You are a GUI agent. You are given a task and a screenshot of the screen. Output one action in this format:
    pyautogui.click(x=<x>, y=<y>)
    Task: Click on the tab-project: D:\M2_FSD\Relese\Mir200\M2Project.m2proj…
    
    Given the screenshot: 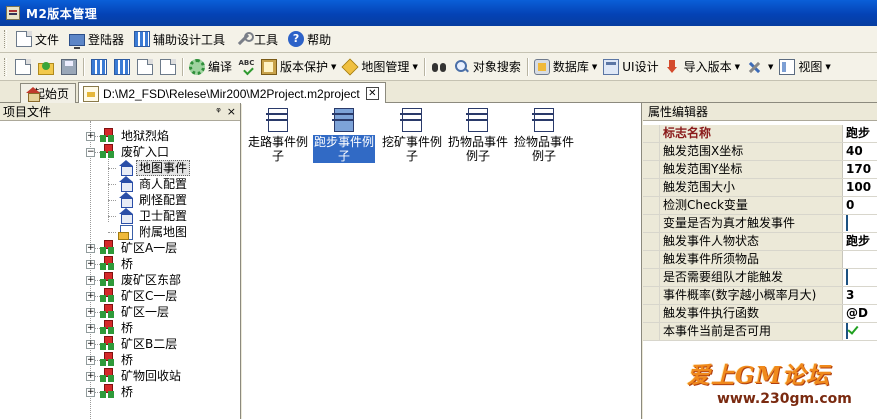 What is the action you would take?
    pyautogui.click(x=232, y=93)
    